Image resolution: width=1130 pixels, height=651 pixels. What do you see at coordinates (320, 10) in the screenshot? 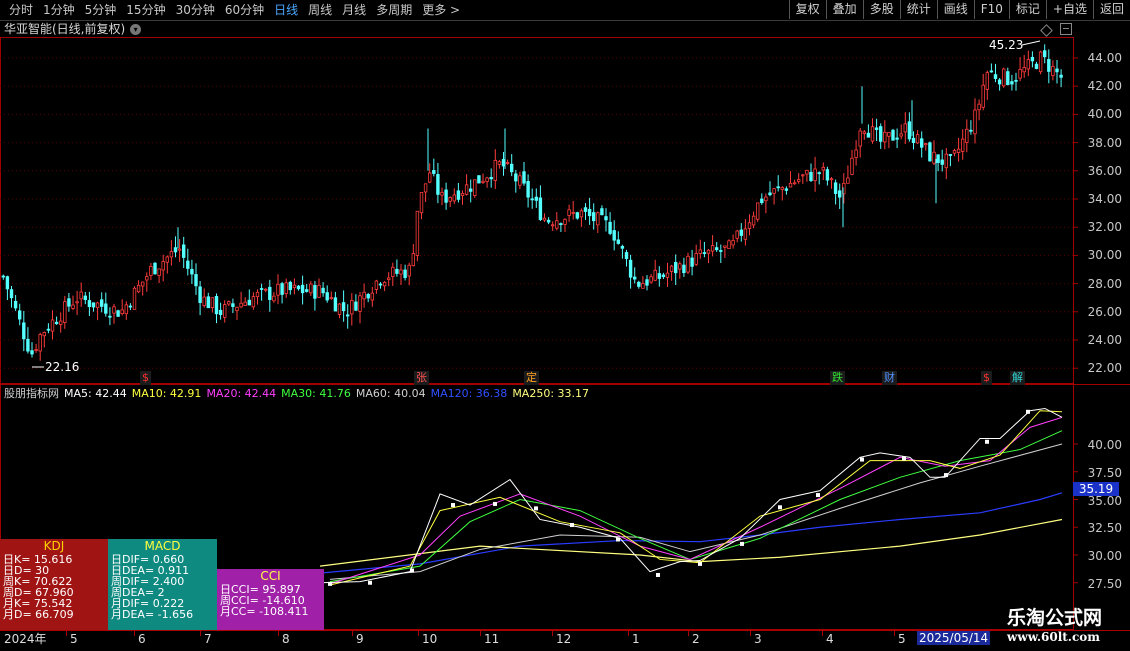
I see `tab-7: 周线` at bounding box center [320, 10].